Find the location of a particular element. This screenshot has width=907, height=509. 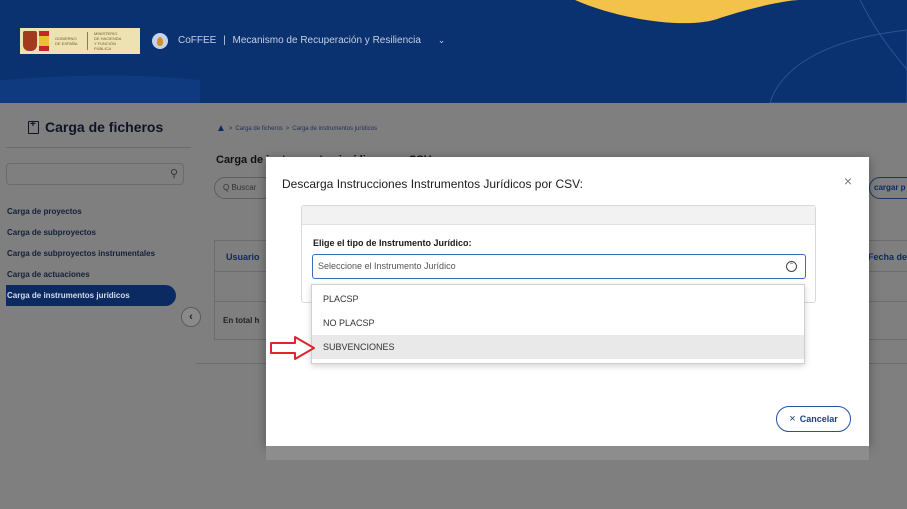

flag-icon is located at coordinates (44, 41).